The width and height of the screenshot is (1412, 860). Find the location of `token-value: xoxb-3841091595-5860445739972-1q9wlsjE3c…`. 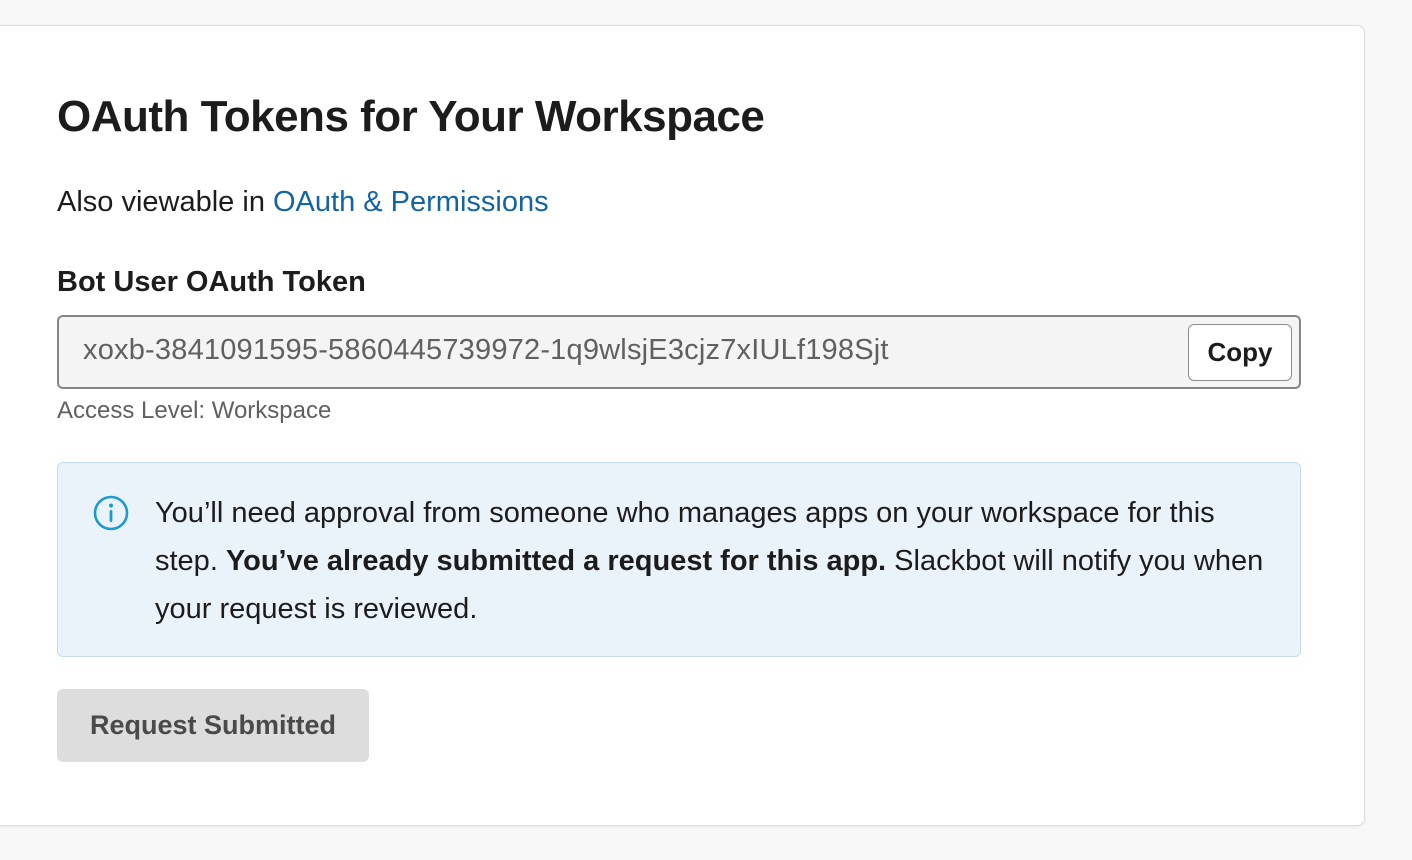

token-value: xoxb-3841091595-5860445739972-1q9wlsjE3c… is located at coordinates (486, 350).